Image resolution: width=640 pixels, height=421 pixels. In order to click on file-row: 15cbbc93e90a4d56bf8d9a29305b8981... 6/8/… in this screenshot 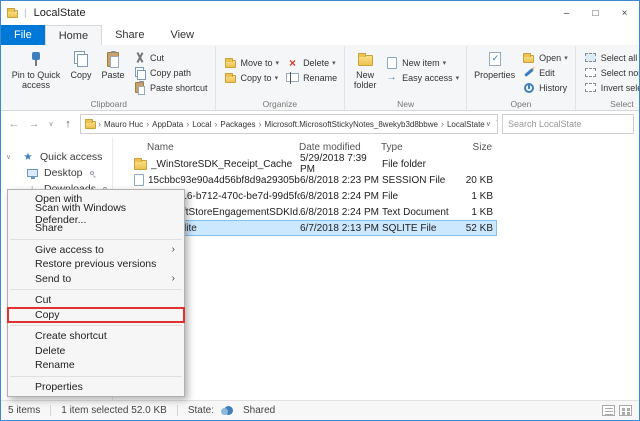, I will do `click(307, 180)`.